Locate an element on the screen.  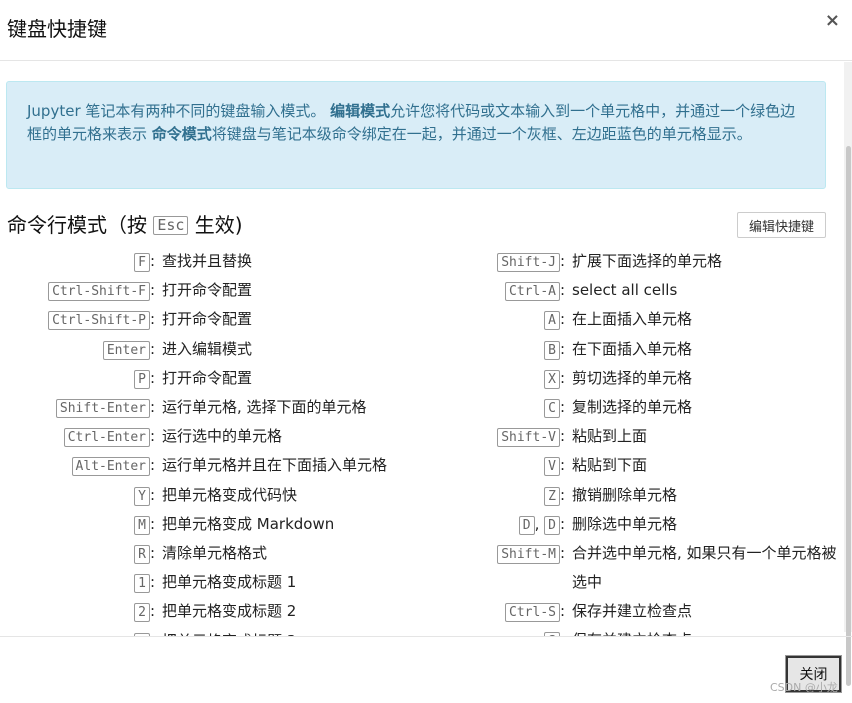
shortcut-keys: A is located at coordinates (505, 319).